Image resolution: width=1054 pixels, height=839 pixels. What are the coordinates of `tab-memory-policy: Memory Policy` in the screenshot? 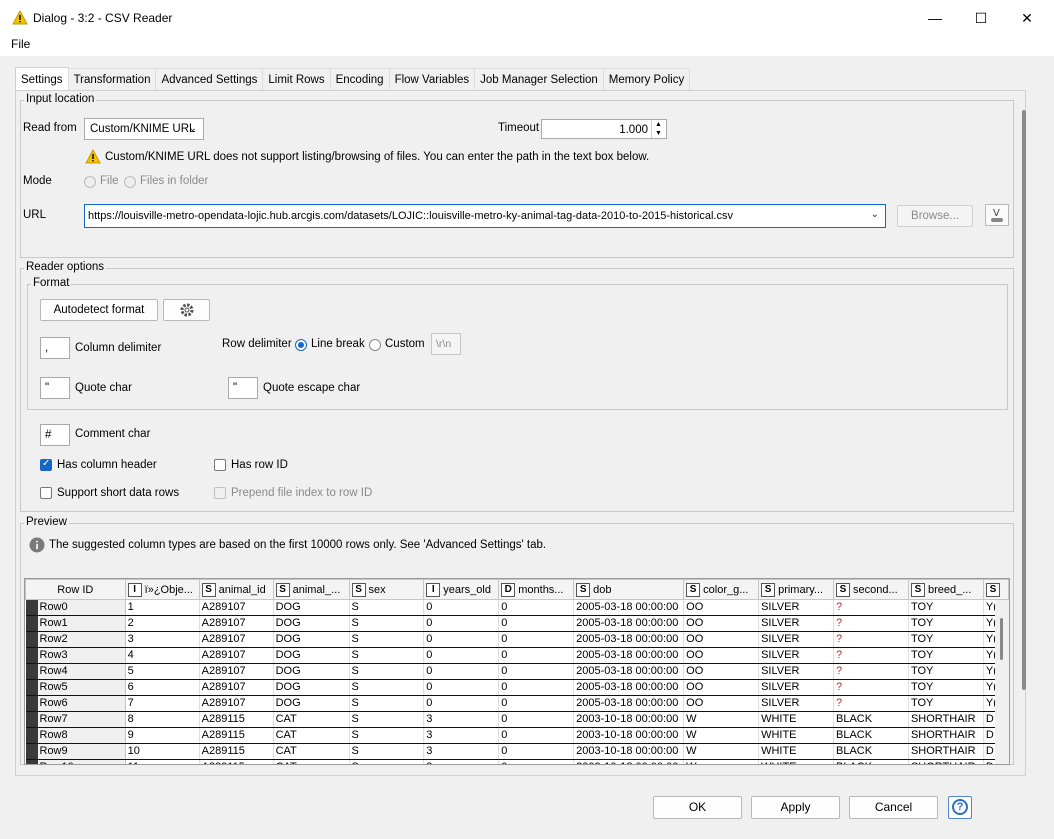 It's located at (646, 79).